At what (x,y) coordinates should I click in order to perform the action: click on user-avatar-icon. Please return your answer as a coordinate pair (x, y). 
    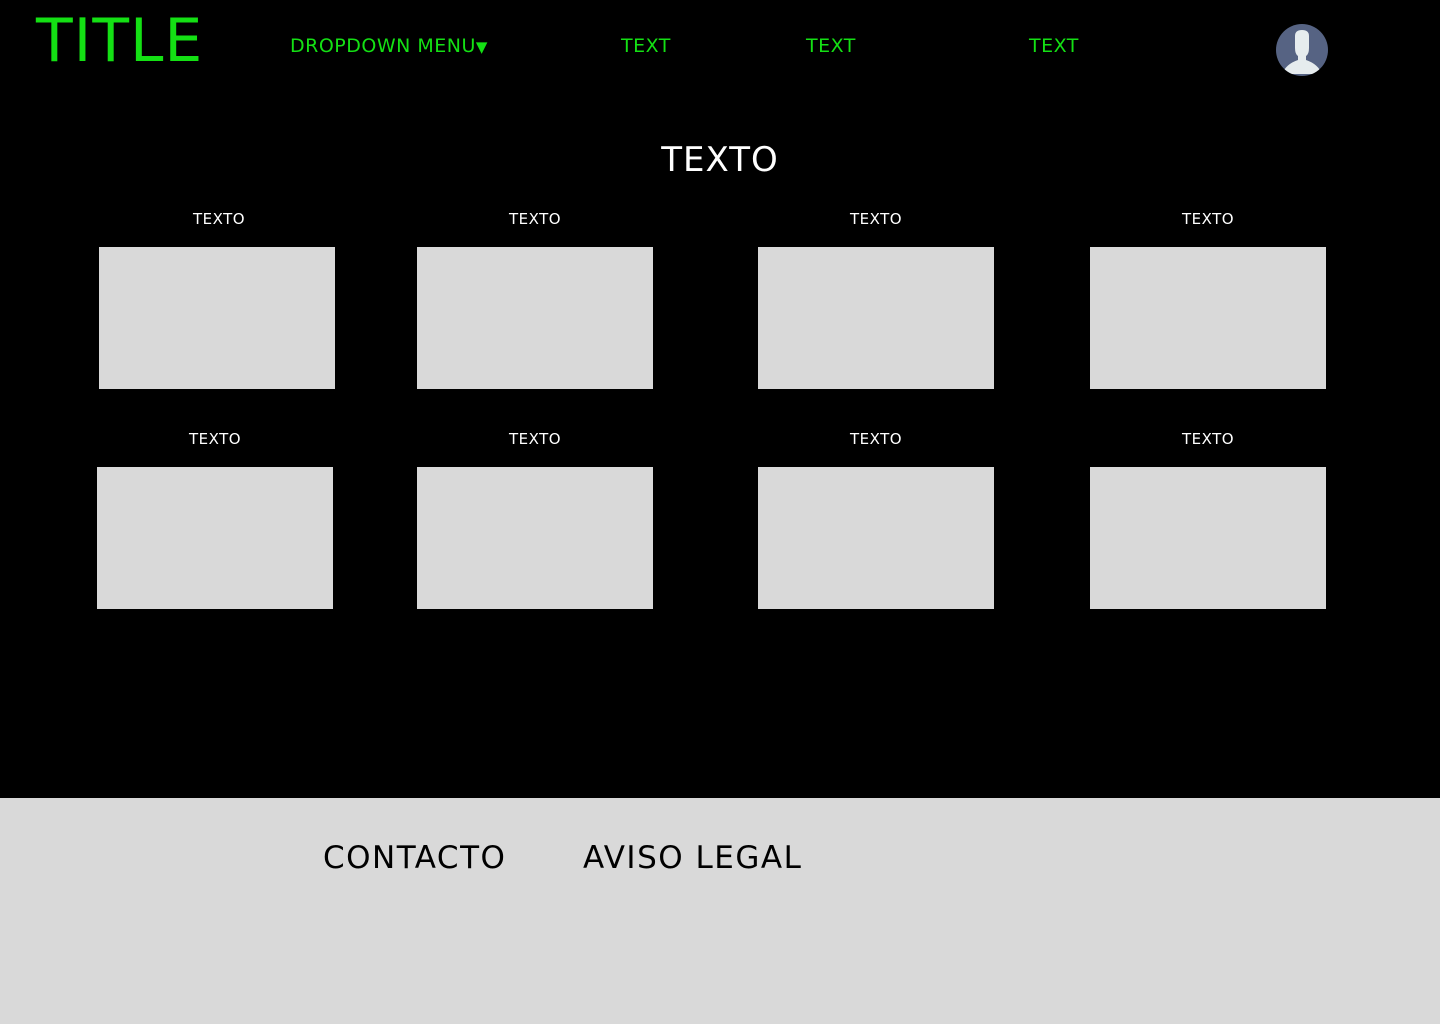
    Looking at the image, I should click on (1302, 50).